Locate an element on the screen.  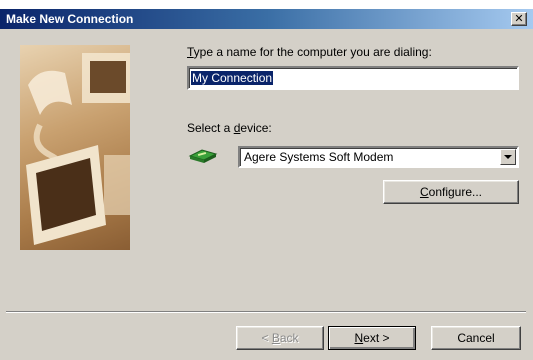
cancel-button: Cancel is located at coordinates (476, 338).